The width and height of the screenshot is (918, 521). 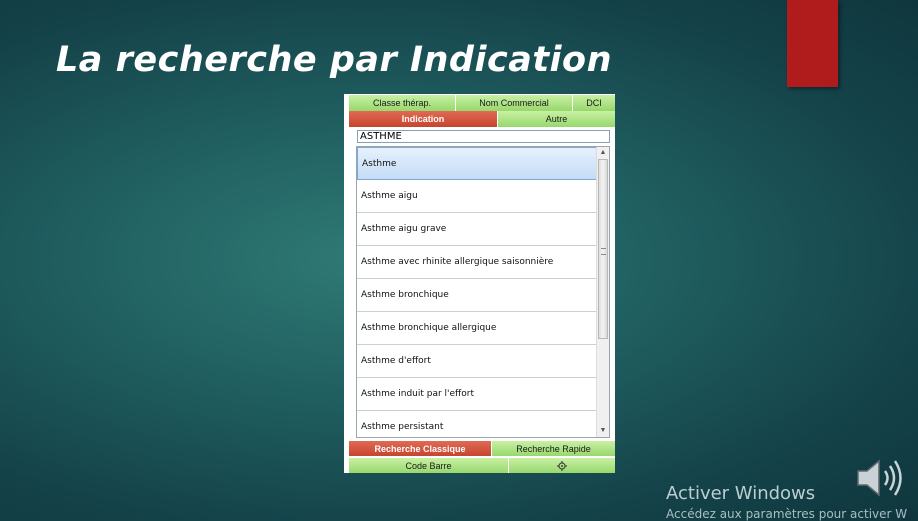 I want to click on speaker-icon, so click(x=879, y=478).